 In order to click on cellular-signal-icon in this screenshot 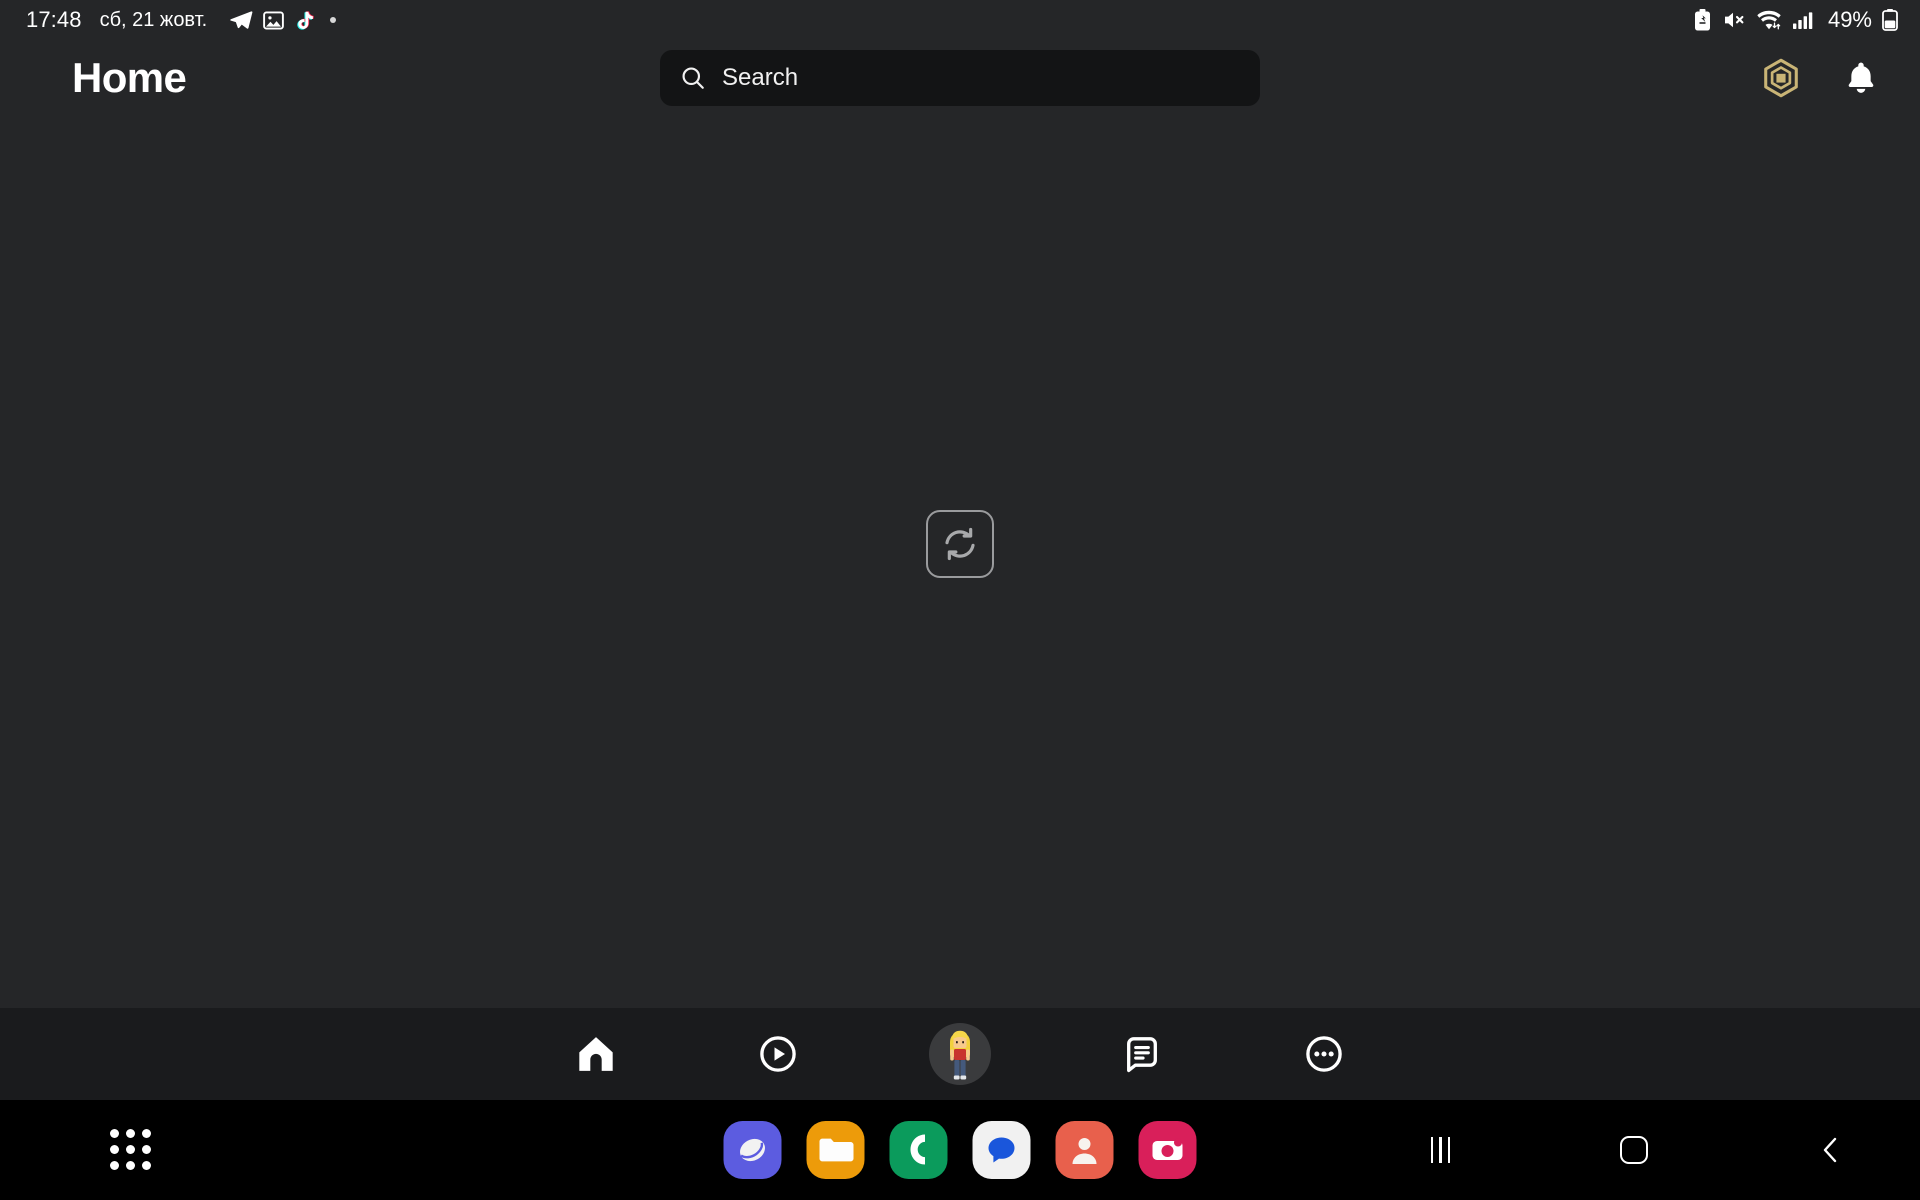, I will do `click(1803, 20)`.